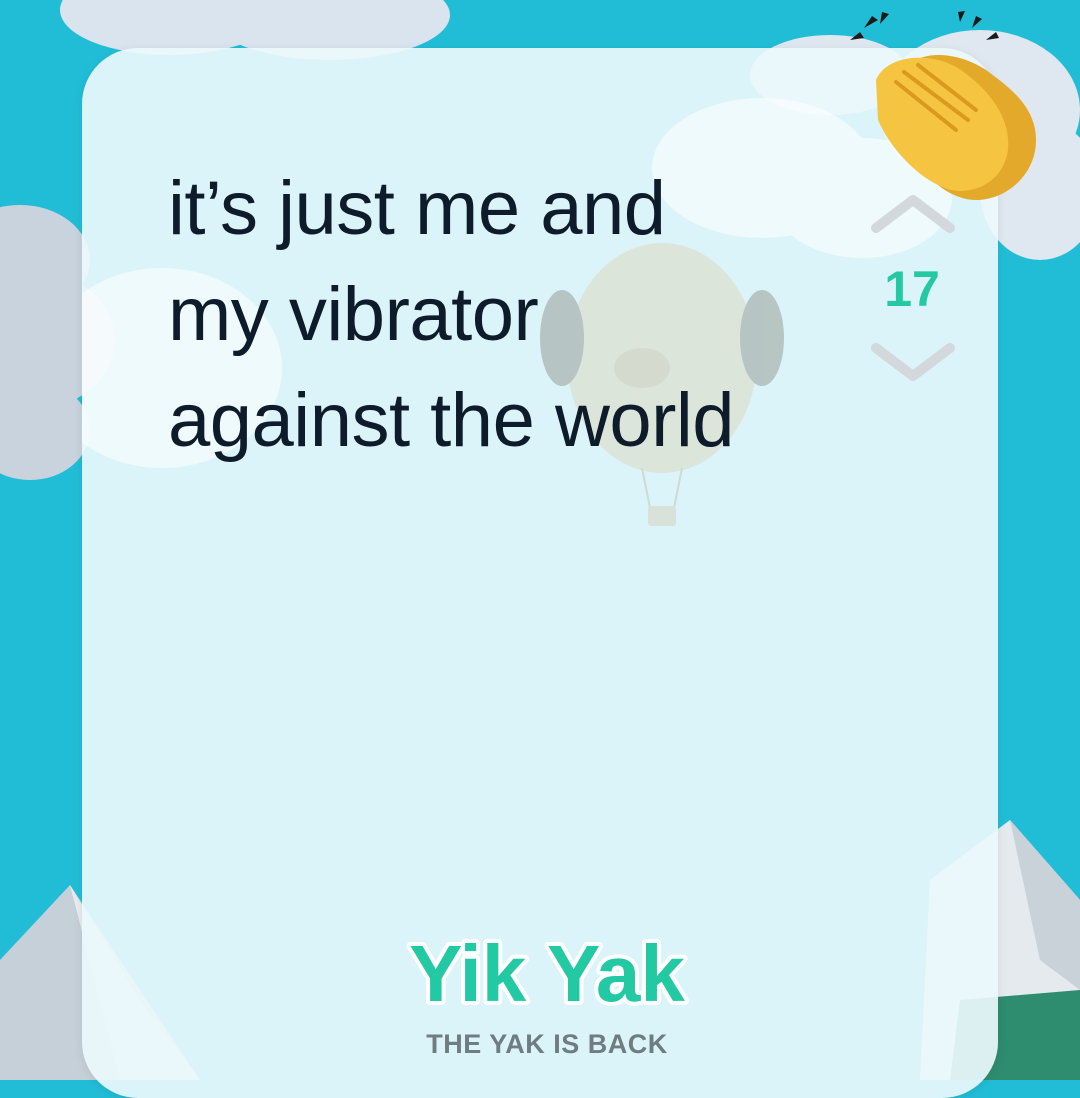 The width and height of the screenshot is (1080, 1098). Describe the element at coordinates (353, 314) in the screenshot. I see `post-text-line: my vibrator` at that location.